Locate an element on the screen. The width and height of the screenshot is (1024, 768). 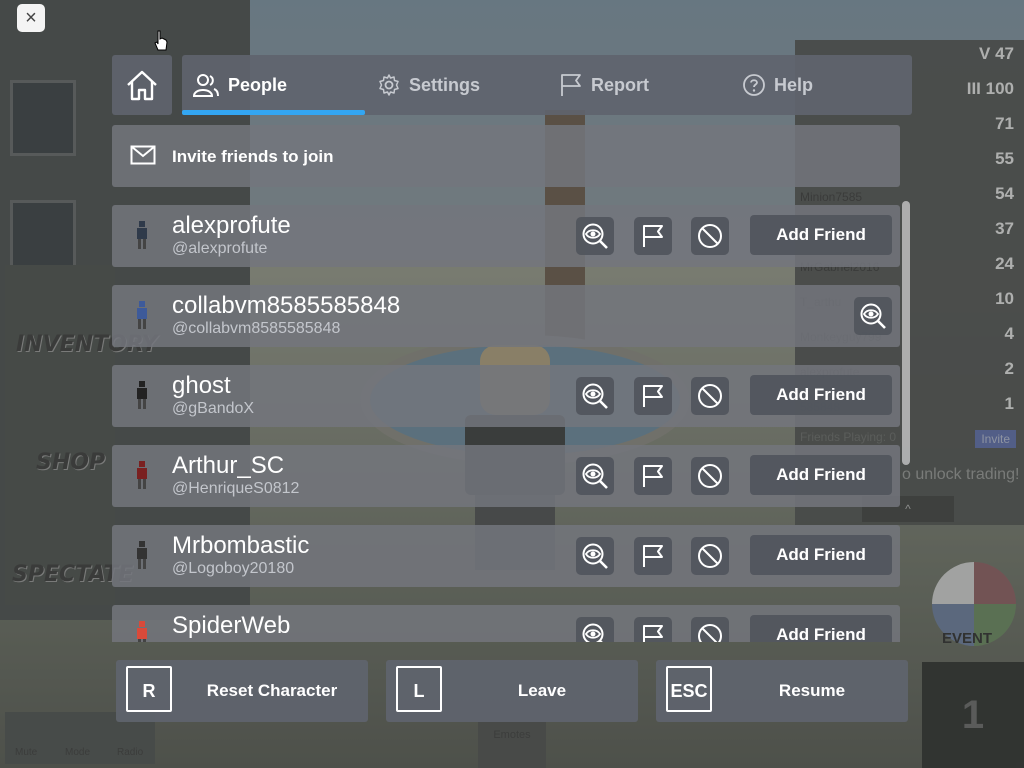
player-username: @collabvm8585585848 is located at coordinates (256, 328).